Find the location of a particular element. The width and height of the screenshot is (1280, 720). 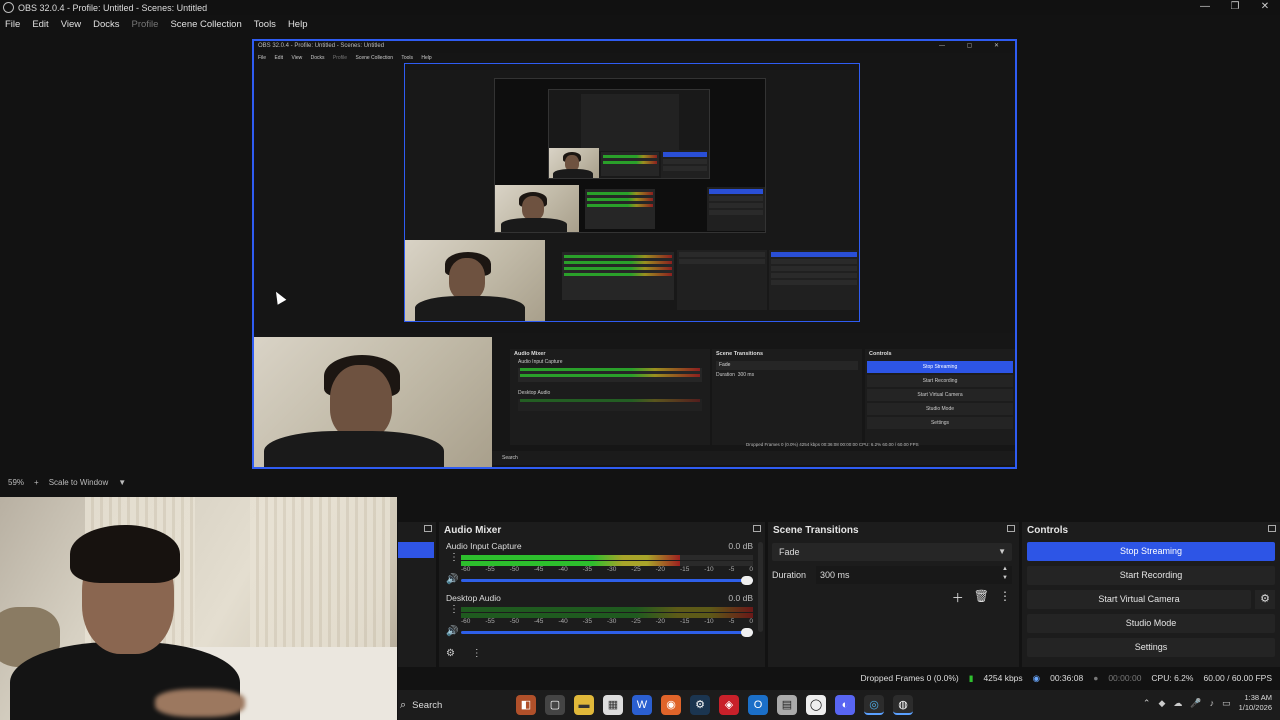

mic-icon: 🎤 is located at coordinates (1195, 703).